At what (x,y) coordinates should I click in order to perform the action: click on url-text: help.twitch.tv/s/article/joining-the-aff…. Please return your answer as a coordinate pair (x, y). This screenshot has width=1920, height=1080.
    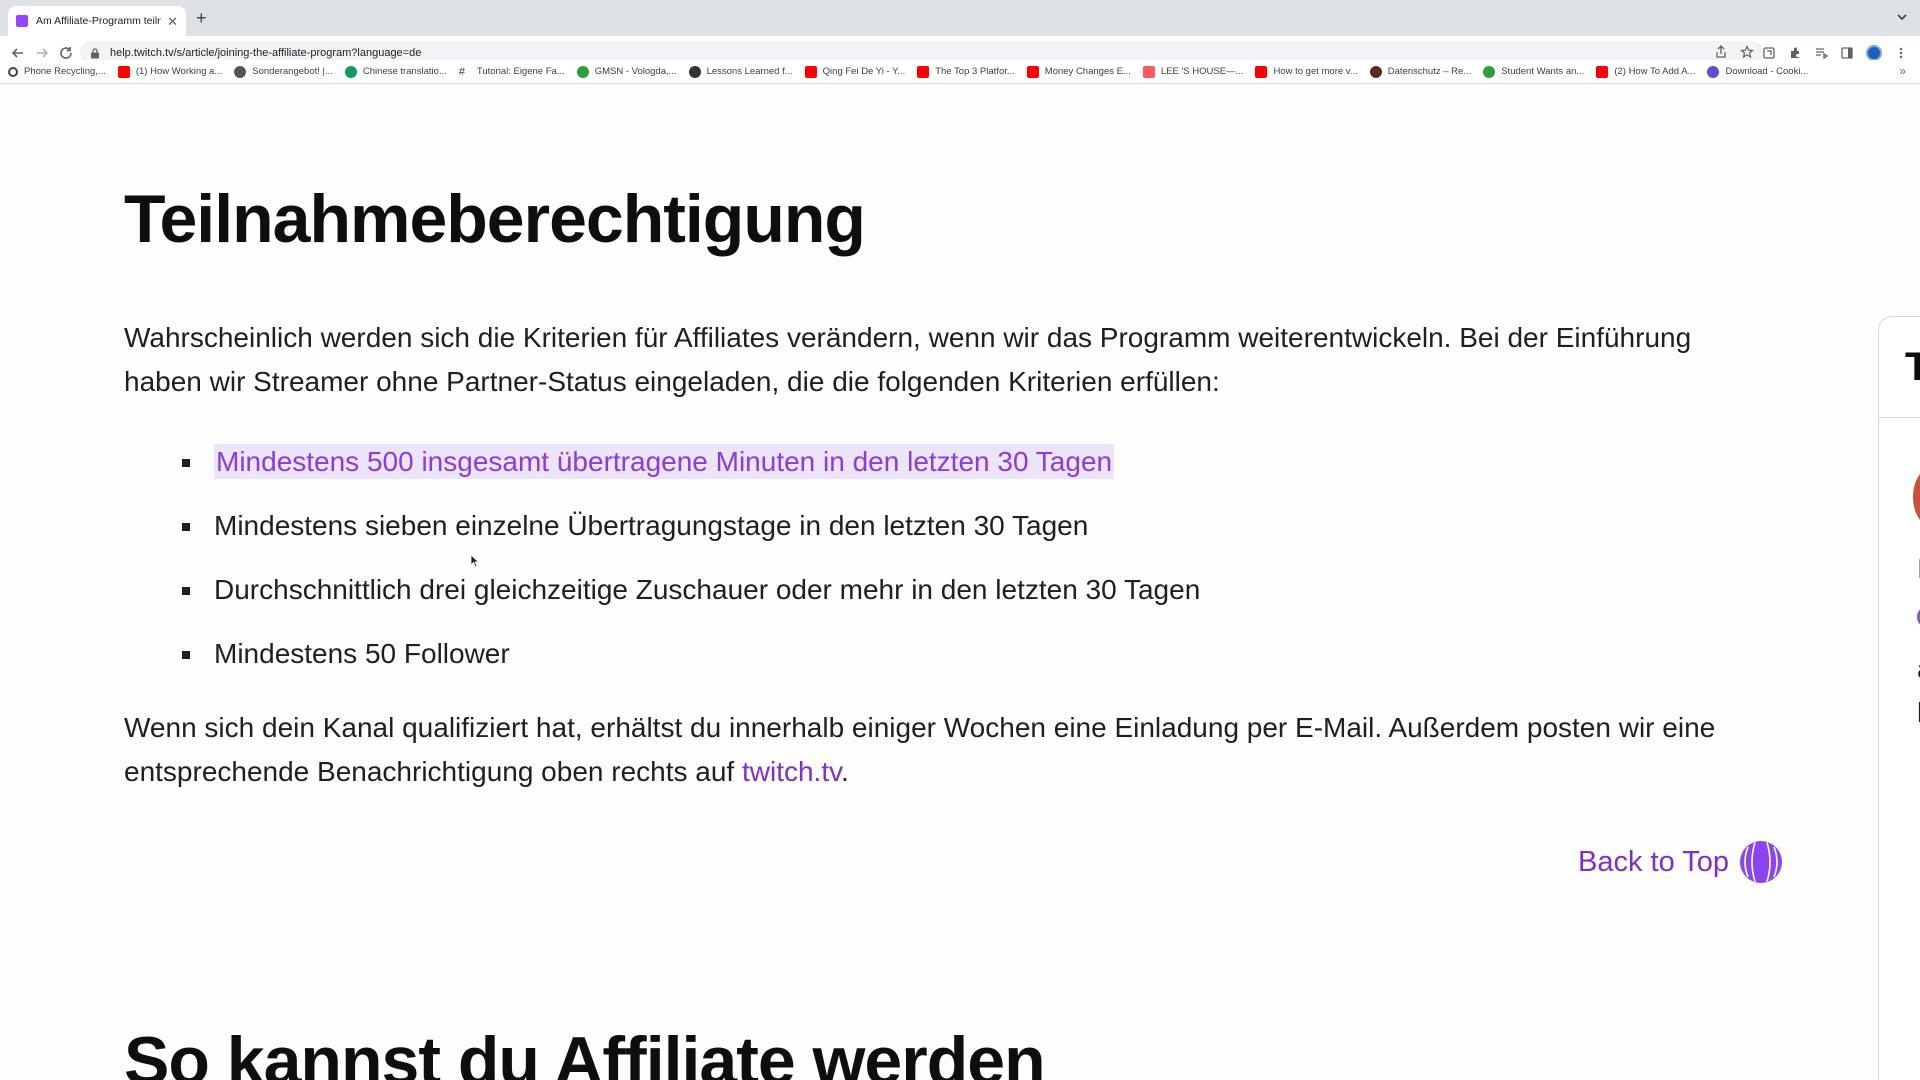
    Looking at the image, I should click on (266, 53).